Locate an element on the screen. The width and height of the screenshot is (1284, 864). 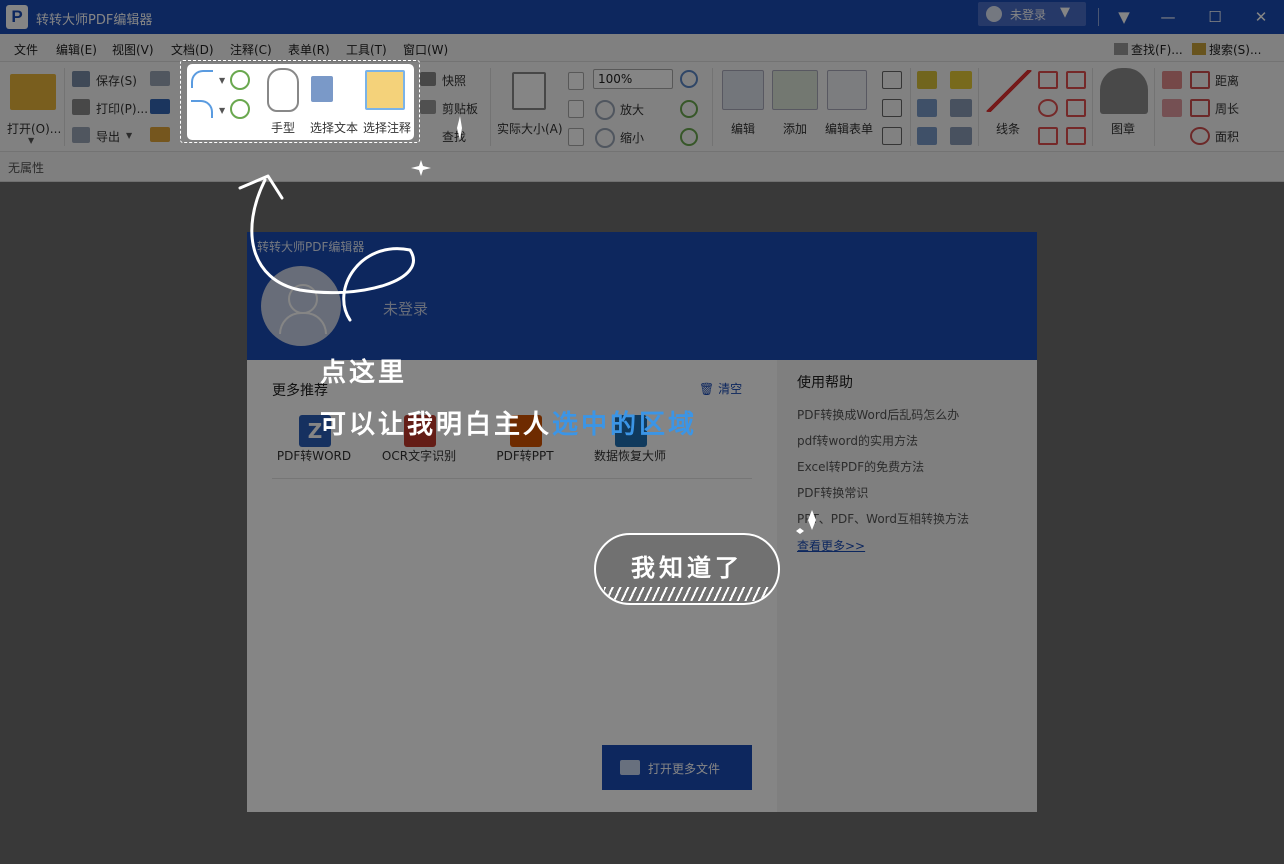
got-it-button: 我知道了 is located at coordinates (687, 569).